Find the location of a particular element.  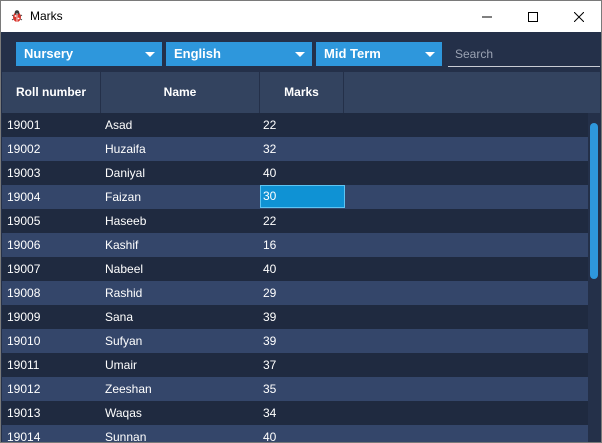

table-row: 19001 Asad 22 is located at coordinates (295, 125).